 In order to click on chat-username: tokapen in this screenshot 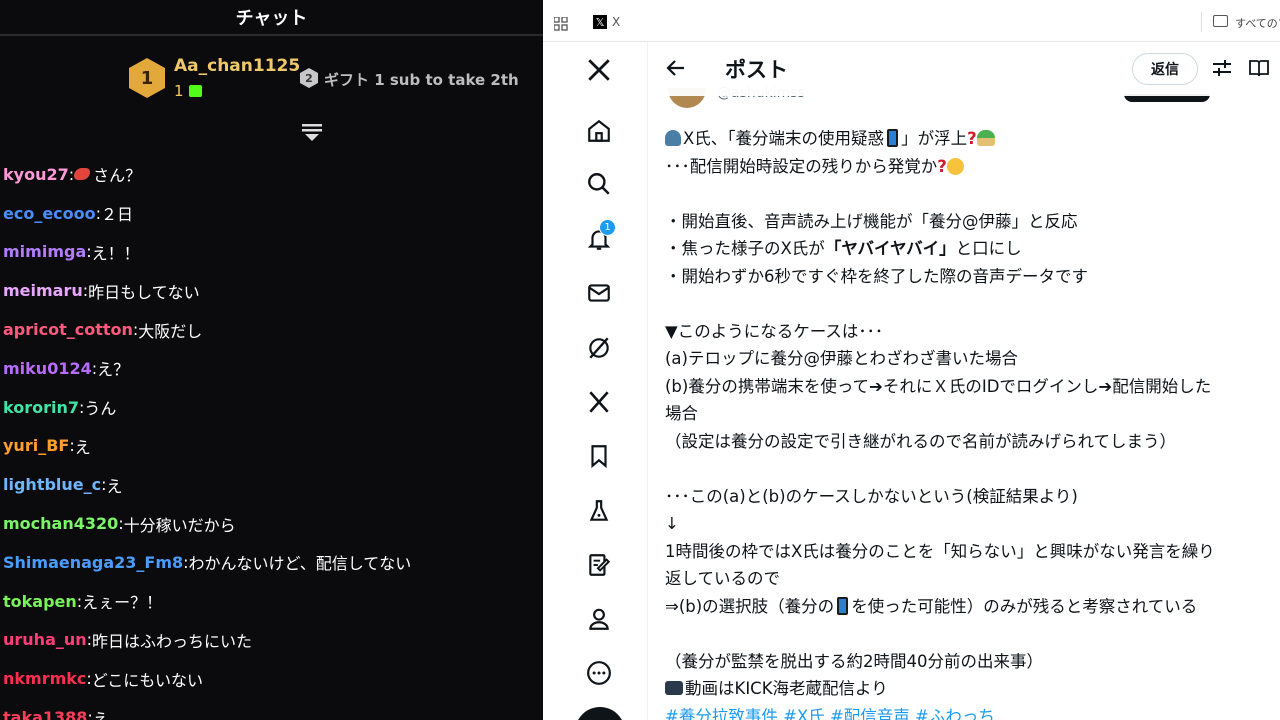, I will do `click(40, 601)`.